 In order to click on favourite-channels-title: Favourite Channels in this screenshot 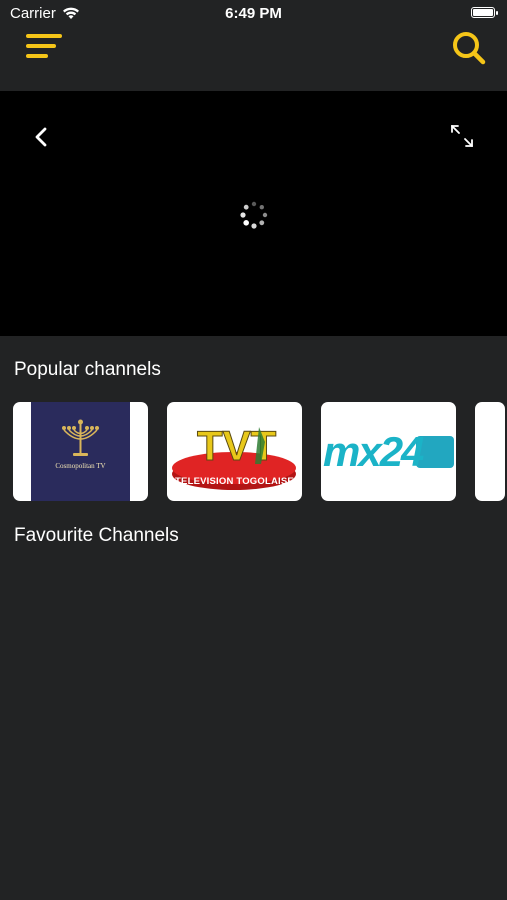, I will do `click(96, 535)`.